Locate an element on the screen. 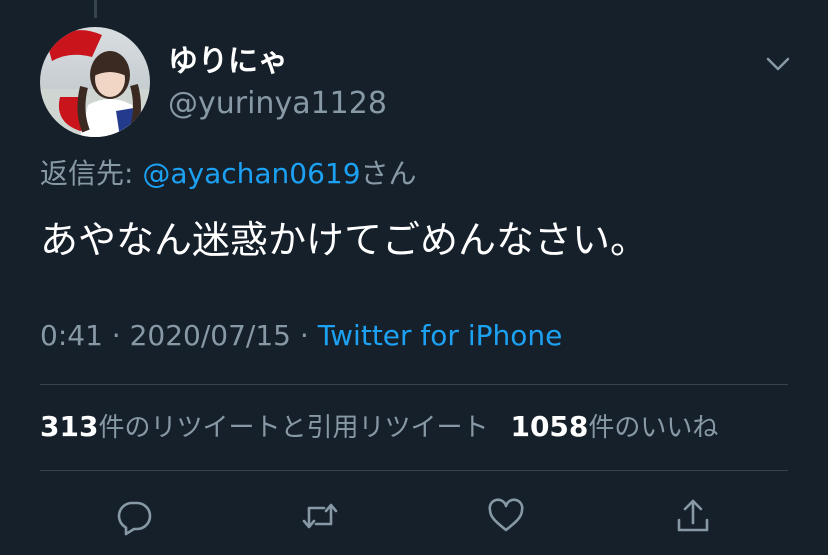  retweet-button is located at coordinates (320, 516).